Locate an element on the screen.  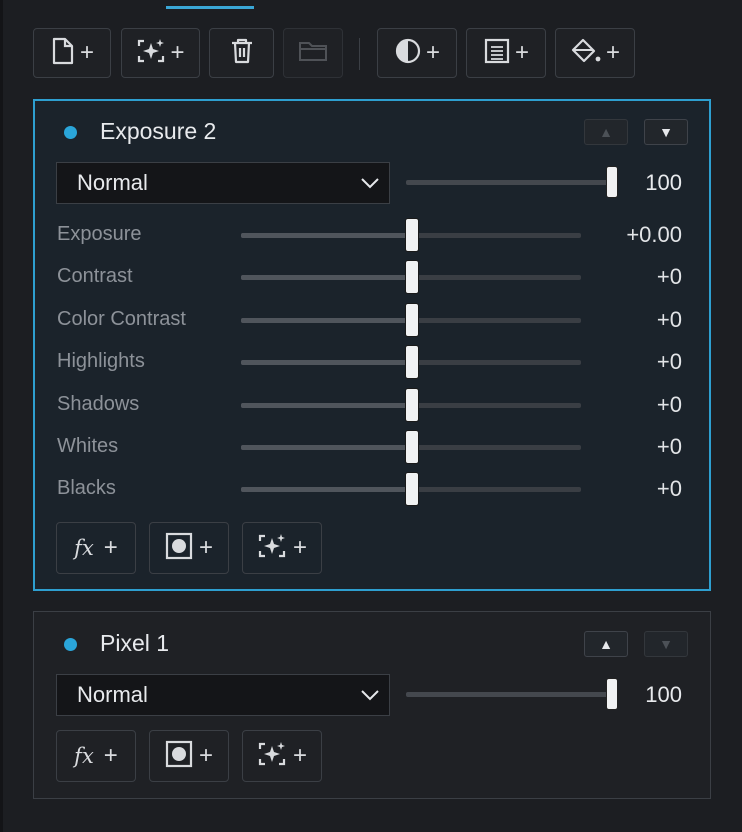
group-folder-button is located at coordinates (313, 53).